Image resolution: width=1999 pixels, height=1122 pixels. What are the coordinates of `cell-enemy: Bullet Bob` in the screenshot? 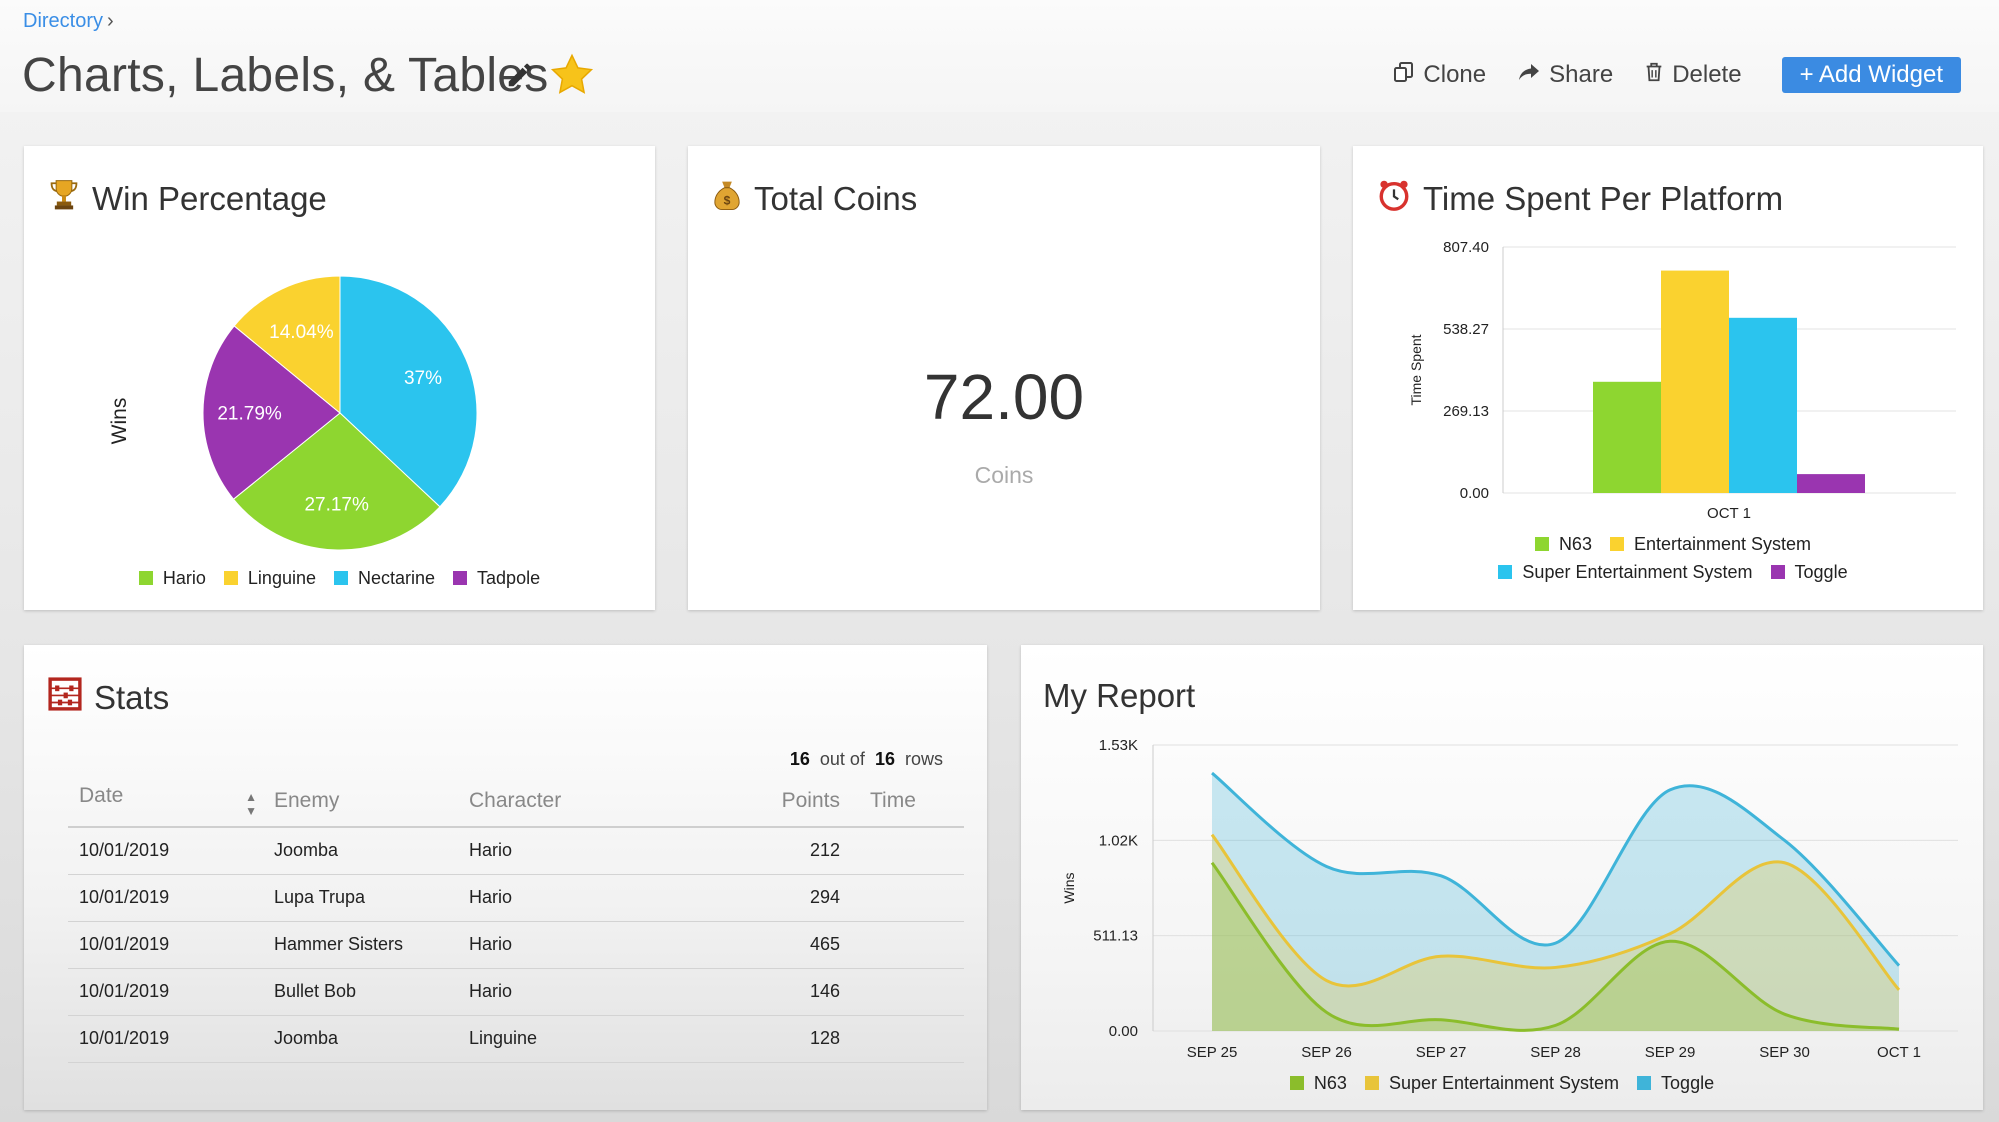 It's located at (360, 992).